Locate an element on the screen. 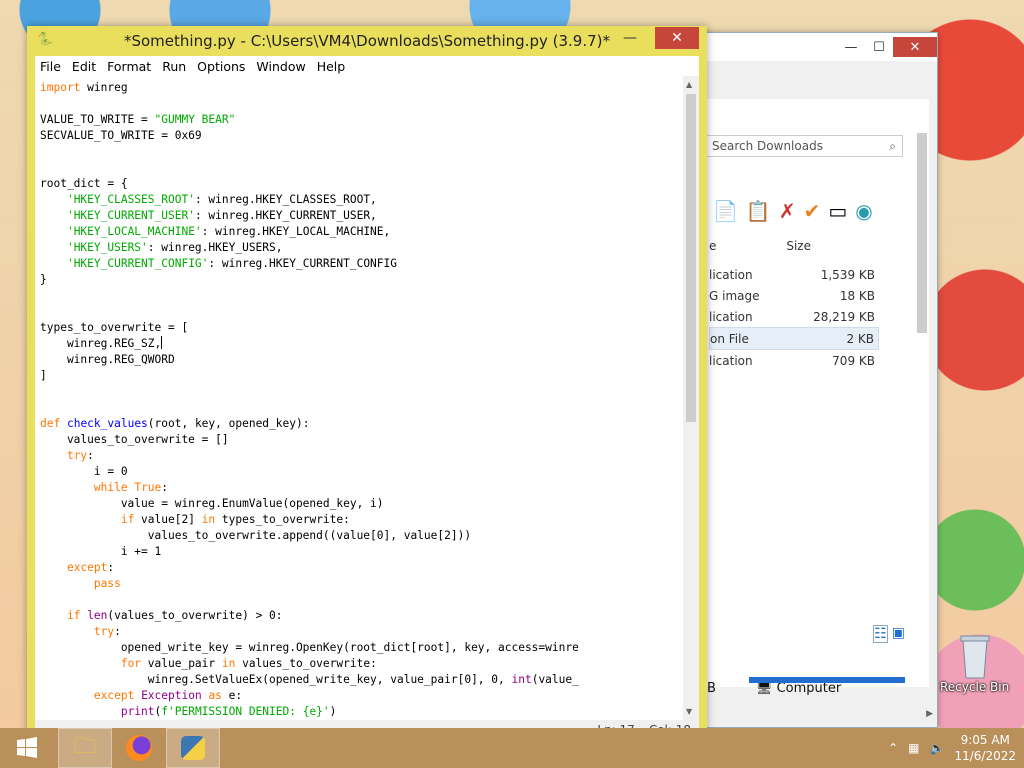  menu-format: Format is located at coordinates (129, 66).